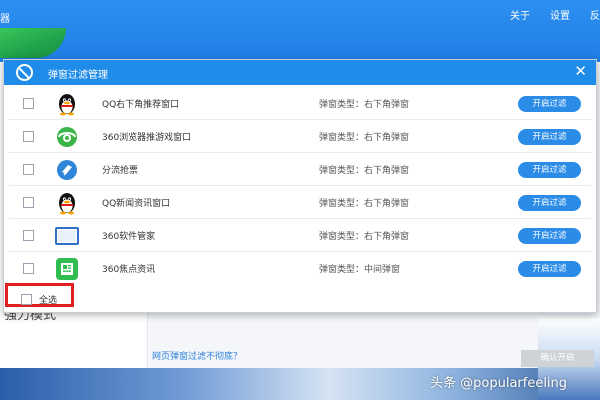 This screenshot has width=600, height=400. I want to click on dialog-title: 弹窗过滤管理, so click(78, 75).